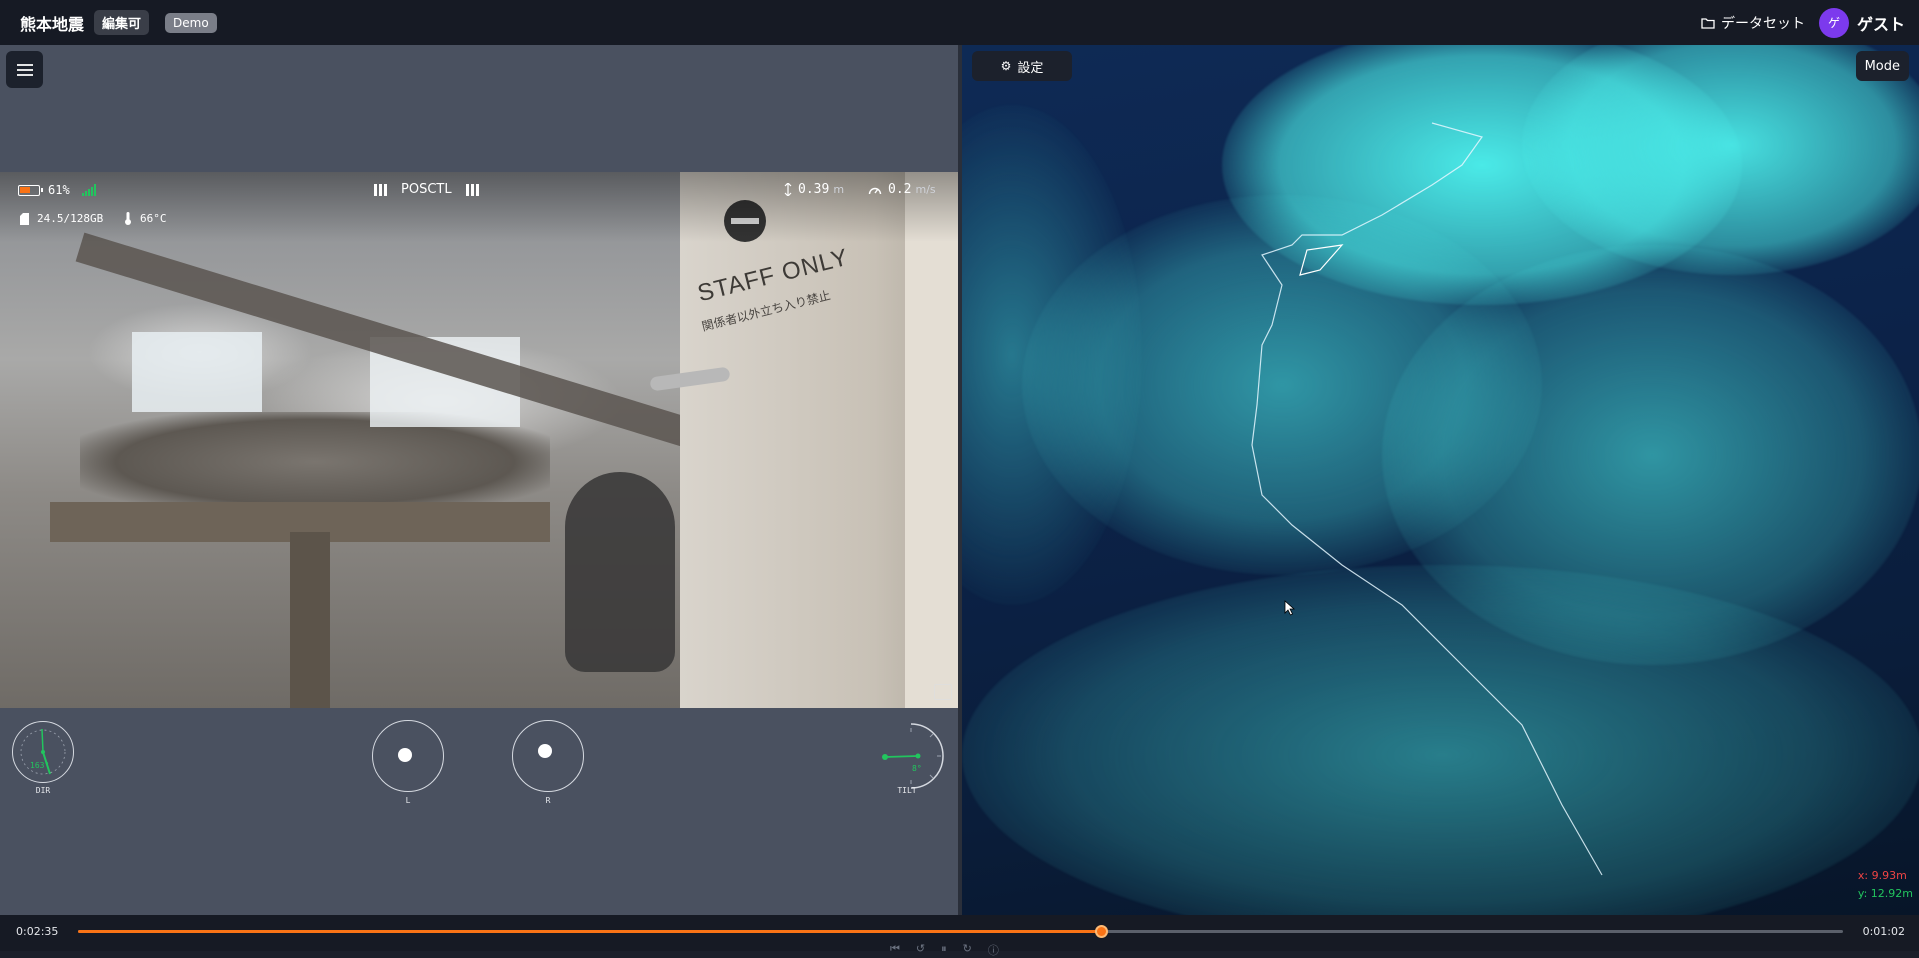 This screenshot has height=958, width=1919. I want to click on video-scene-doorframe, so click(931, 440).